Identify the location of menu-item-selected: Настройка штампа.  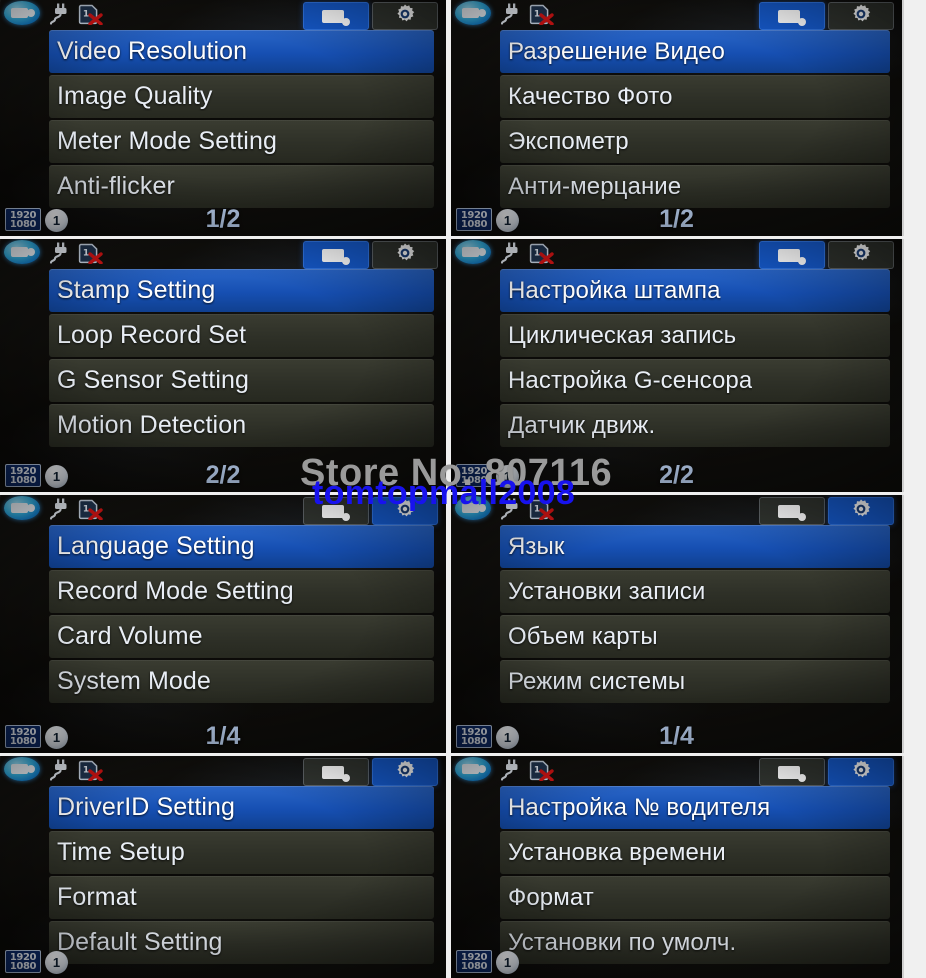
(695, 290).